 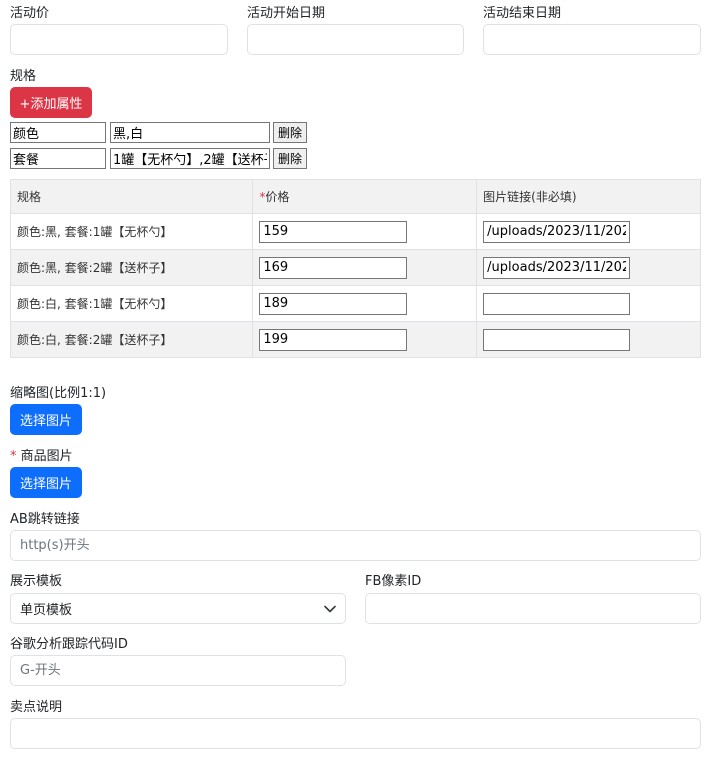 I want to click on end-date-label: 活动结束日期, so click(x=522, y=13).